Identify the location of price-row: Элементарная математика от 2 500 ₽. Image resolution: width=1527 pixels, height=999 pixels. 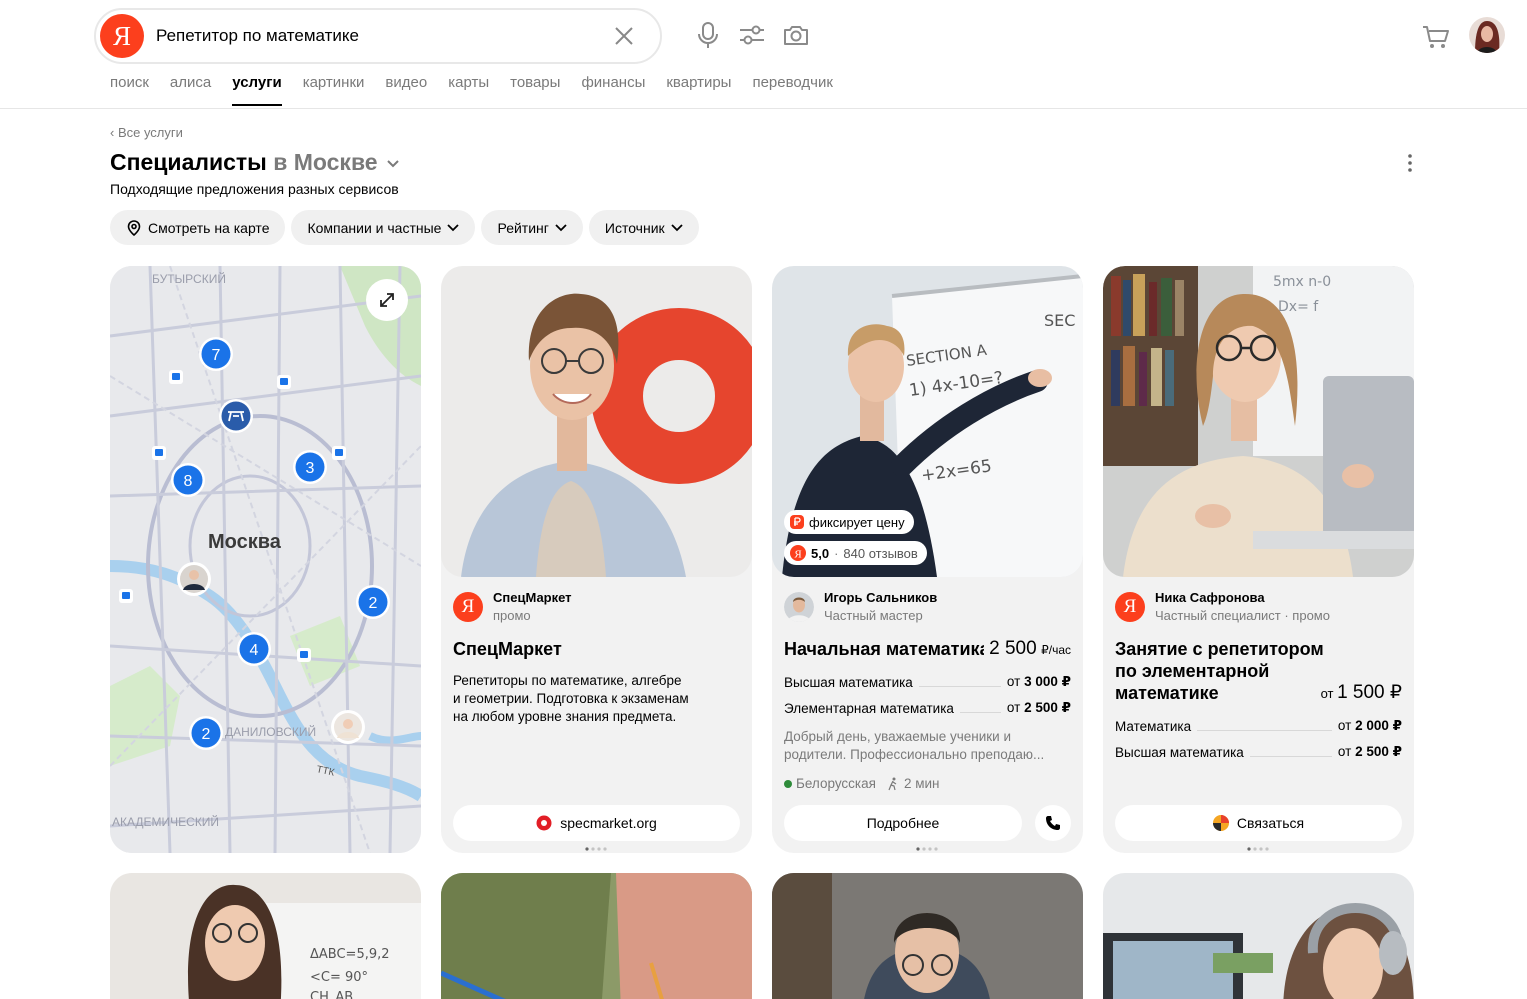
(927, 708).